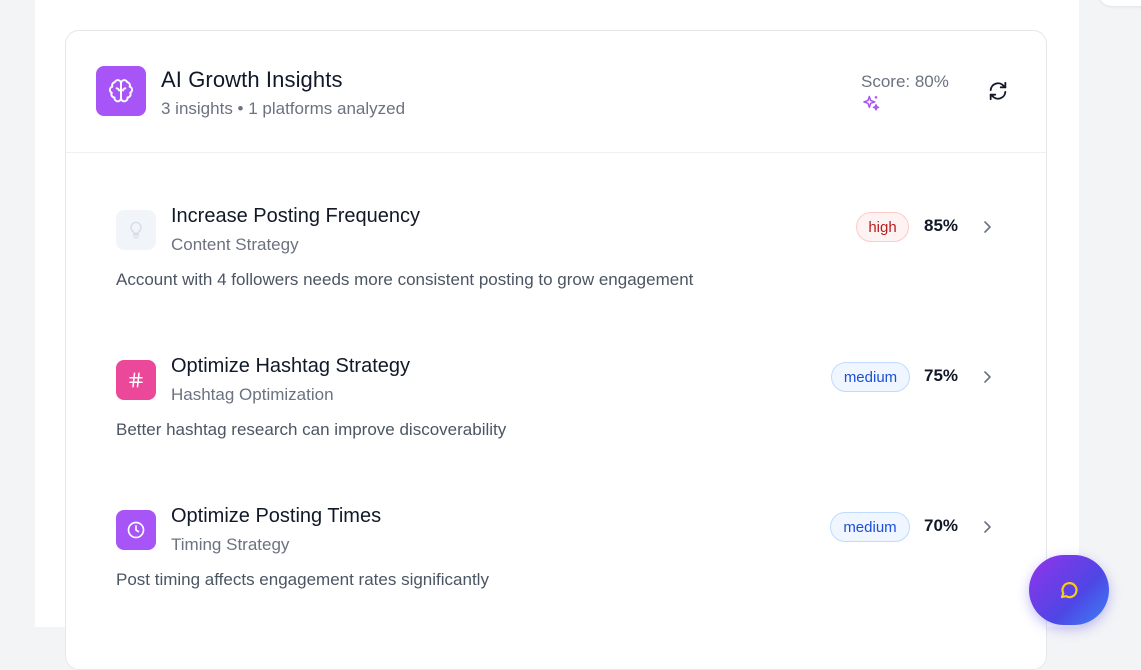 The height and width of the screenshot is (670, 1141). What do you see at coordinates (121, 91) in the screenshot?
I see `brain-icon` at bounding box center [121, 91].